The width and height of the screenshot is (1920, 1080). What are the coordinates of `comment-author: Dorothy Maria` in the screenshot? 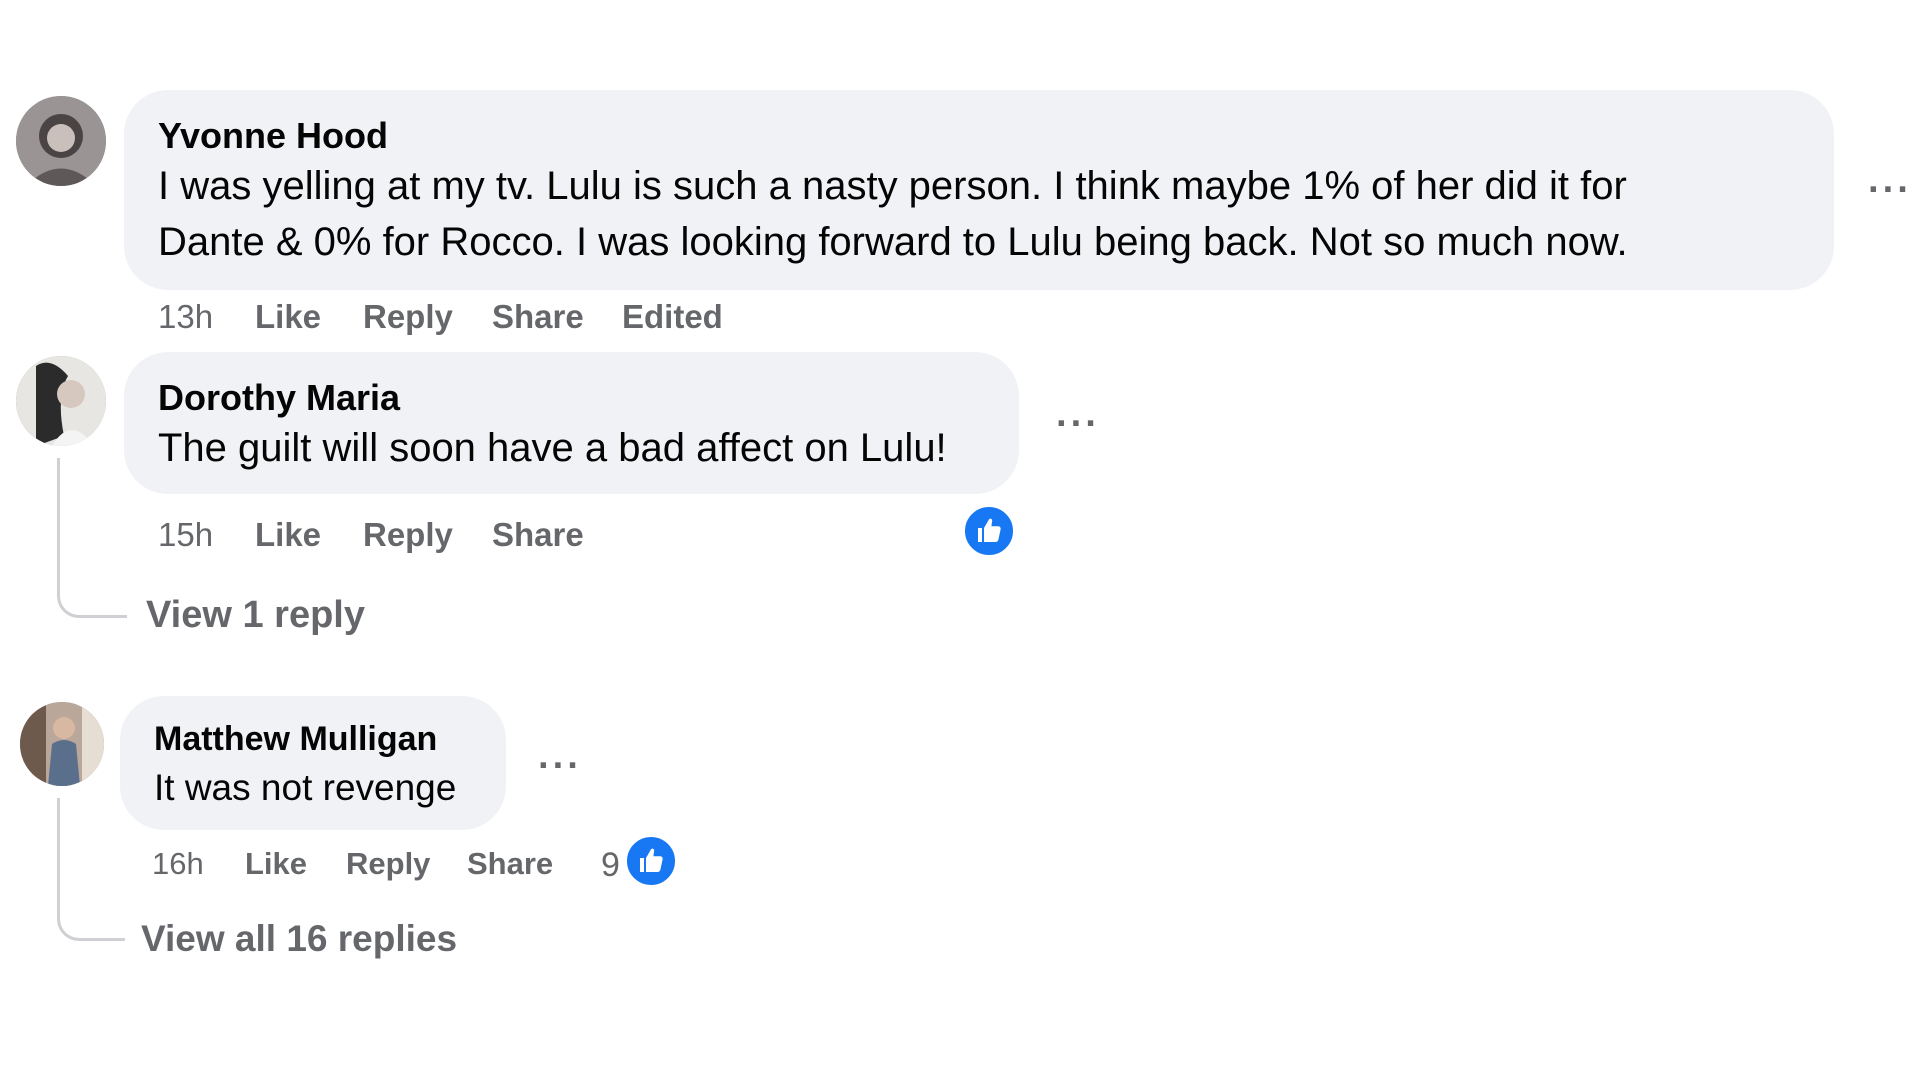 It's located at (279, 398).